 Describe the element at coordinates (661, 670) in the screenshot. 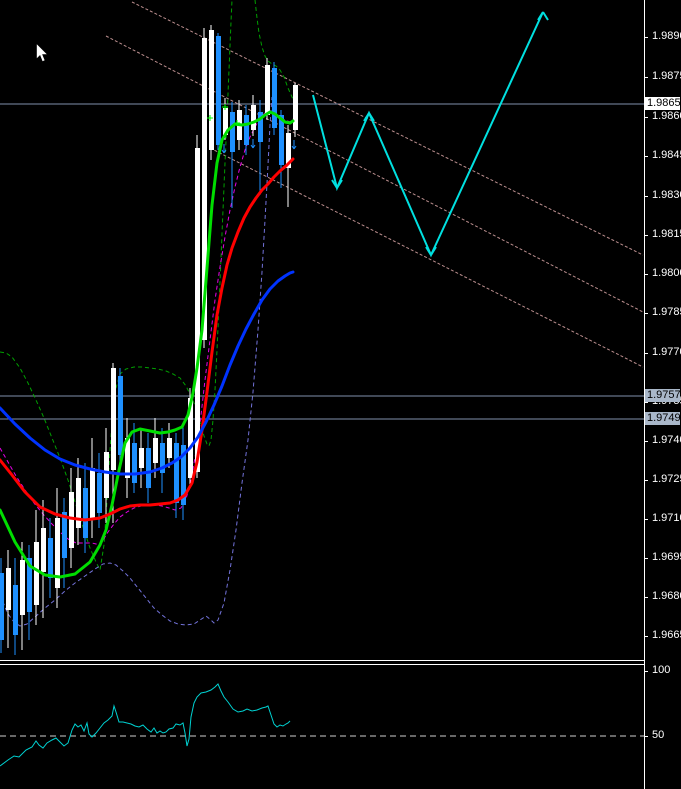

I see `indicator-scale-label: 100` at that location.